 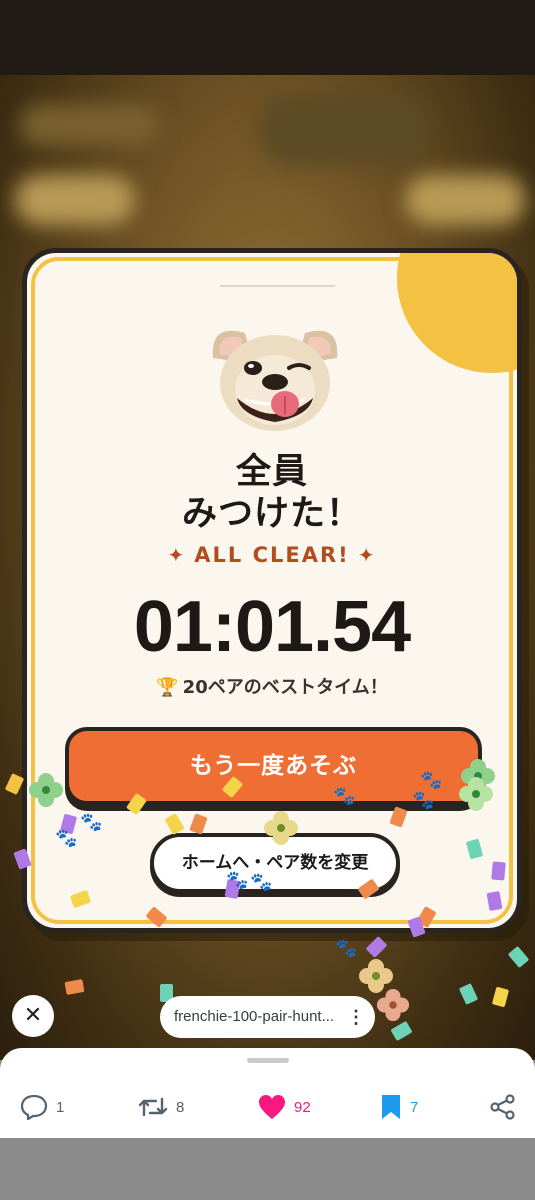 What do you see at coordinates (272, 627) in the screenshot?
I see `clear-time: 01:01.54` at bounding box center [272, 627].